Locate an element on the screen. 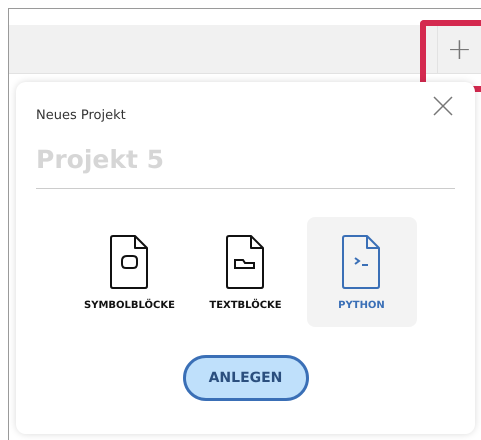  dialog-title: Neues Projekt is located at coordinates (81, 115).